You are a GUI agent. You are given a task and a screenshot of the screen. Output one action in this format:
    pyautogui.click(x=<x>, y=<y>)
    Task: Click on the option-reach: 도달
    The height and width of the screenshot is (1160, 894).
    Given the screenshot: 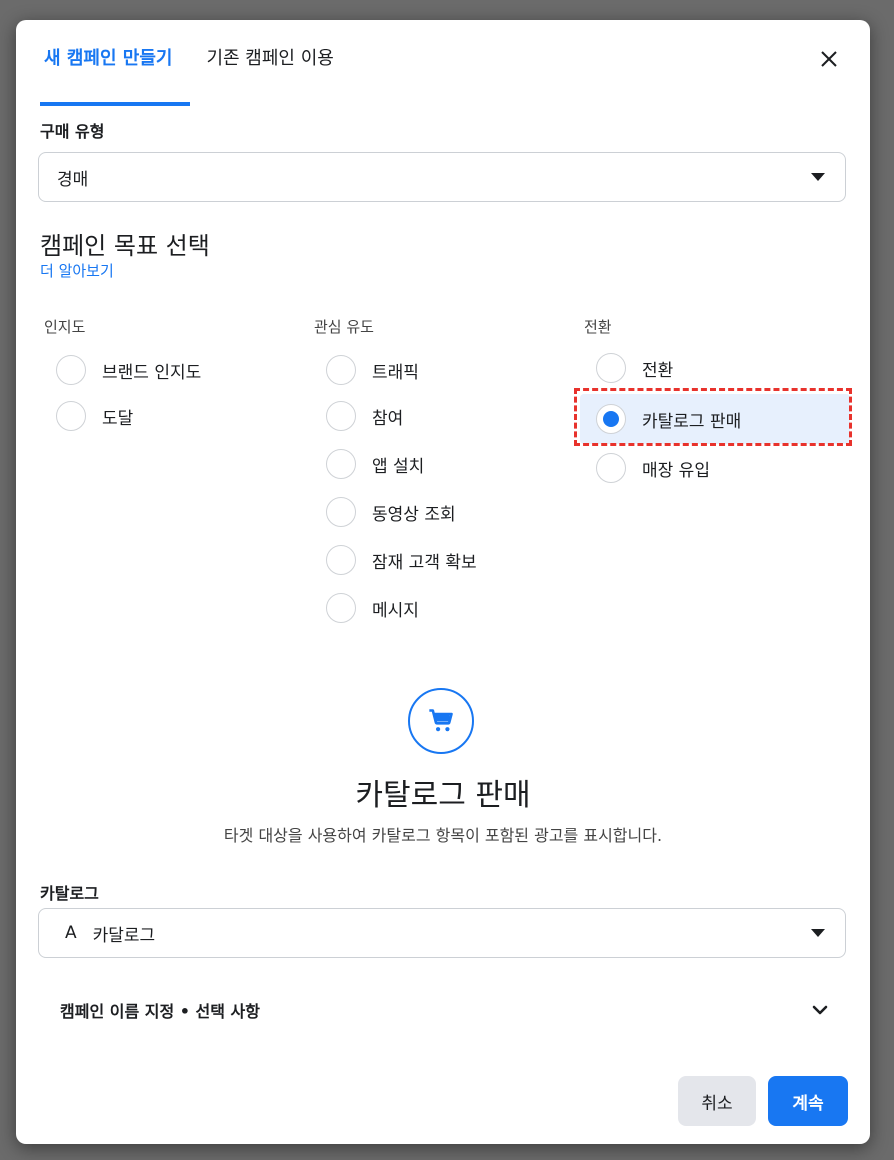 What is the action you would take?
    pyautogui.click(x=94, y=416)
    